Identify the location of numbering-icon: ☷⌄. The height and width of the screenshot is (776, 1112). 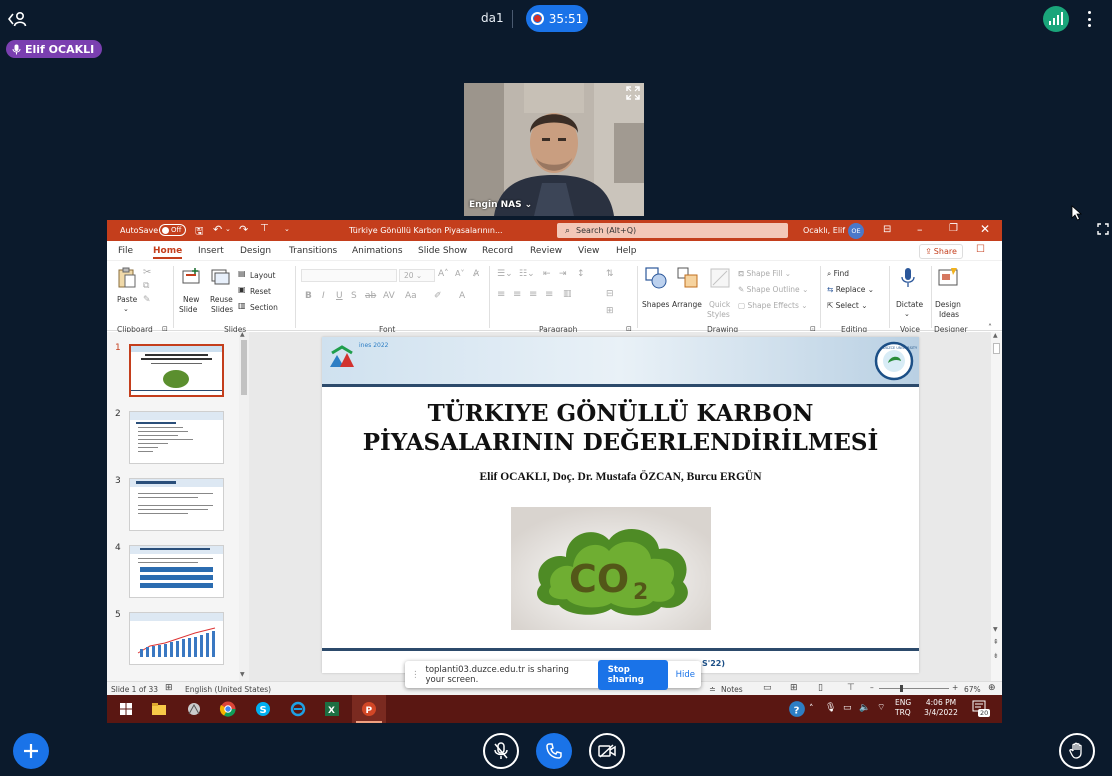
(527, 274).